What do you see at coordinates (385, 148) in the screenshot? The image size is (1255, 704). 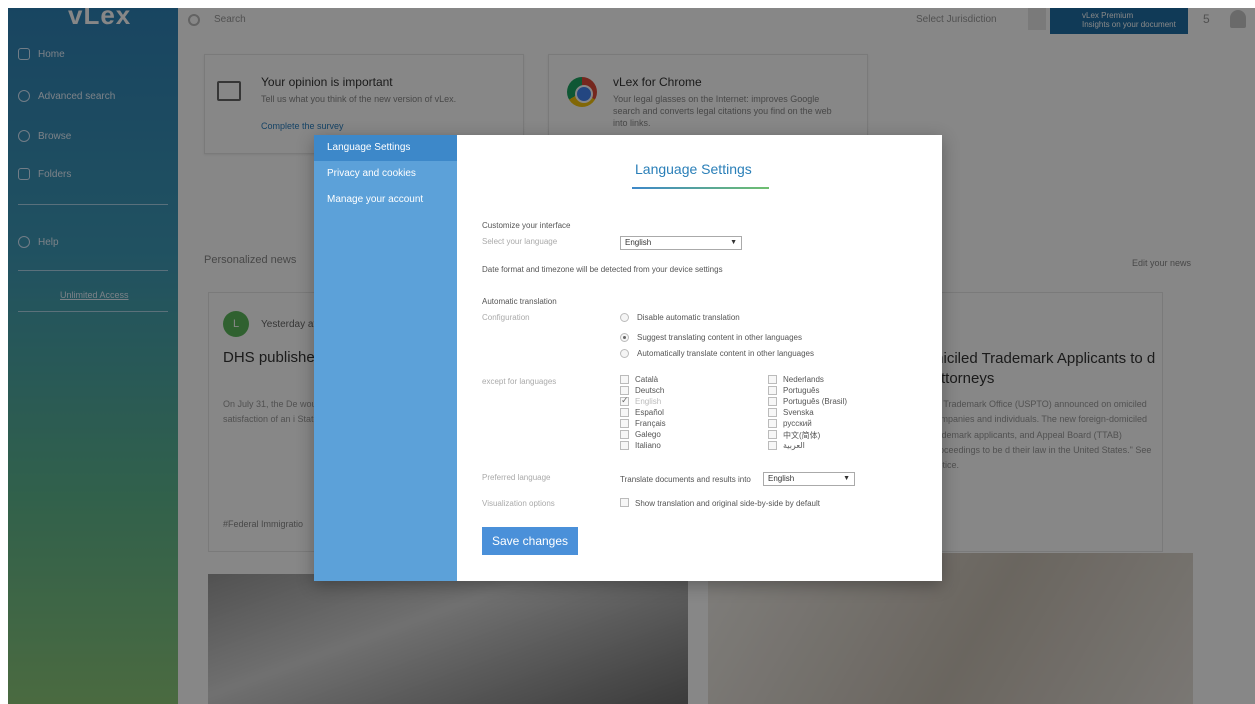 I see `modal-nav-language-settings: Language Settings` at bounding box center [385, 148].